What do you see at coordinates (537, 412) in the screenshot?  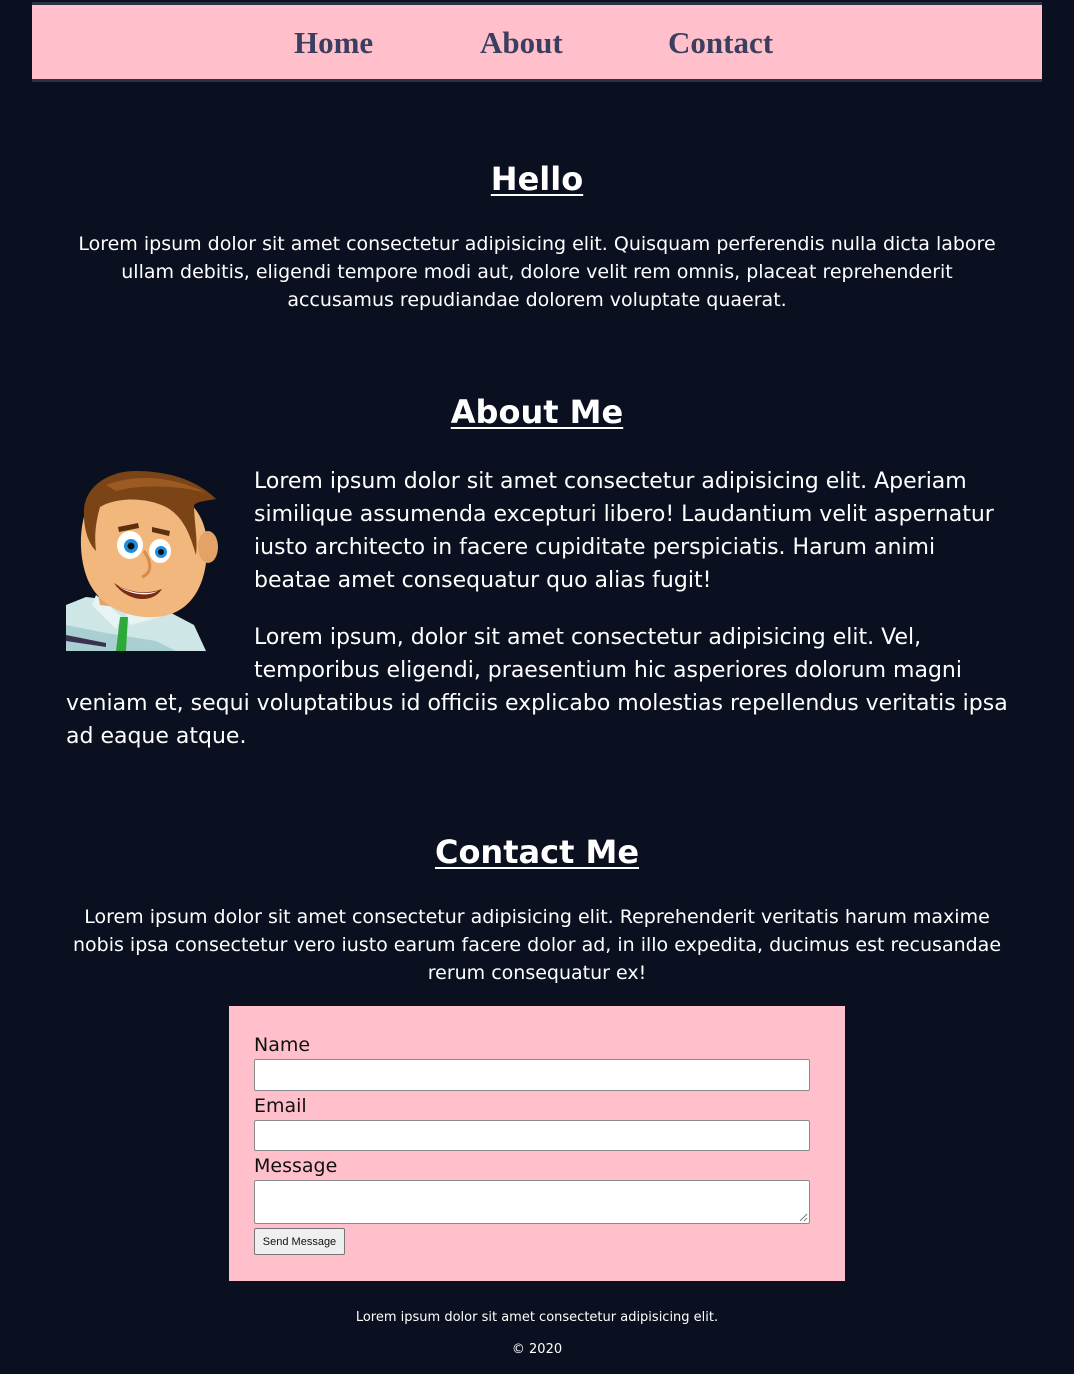 I see `about-heading: About Me` at bounding box center [537, 412].